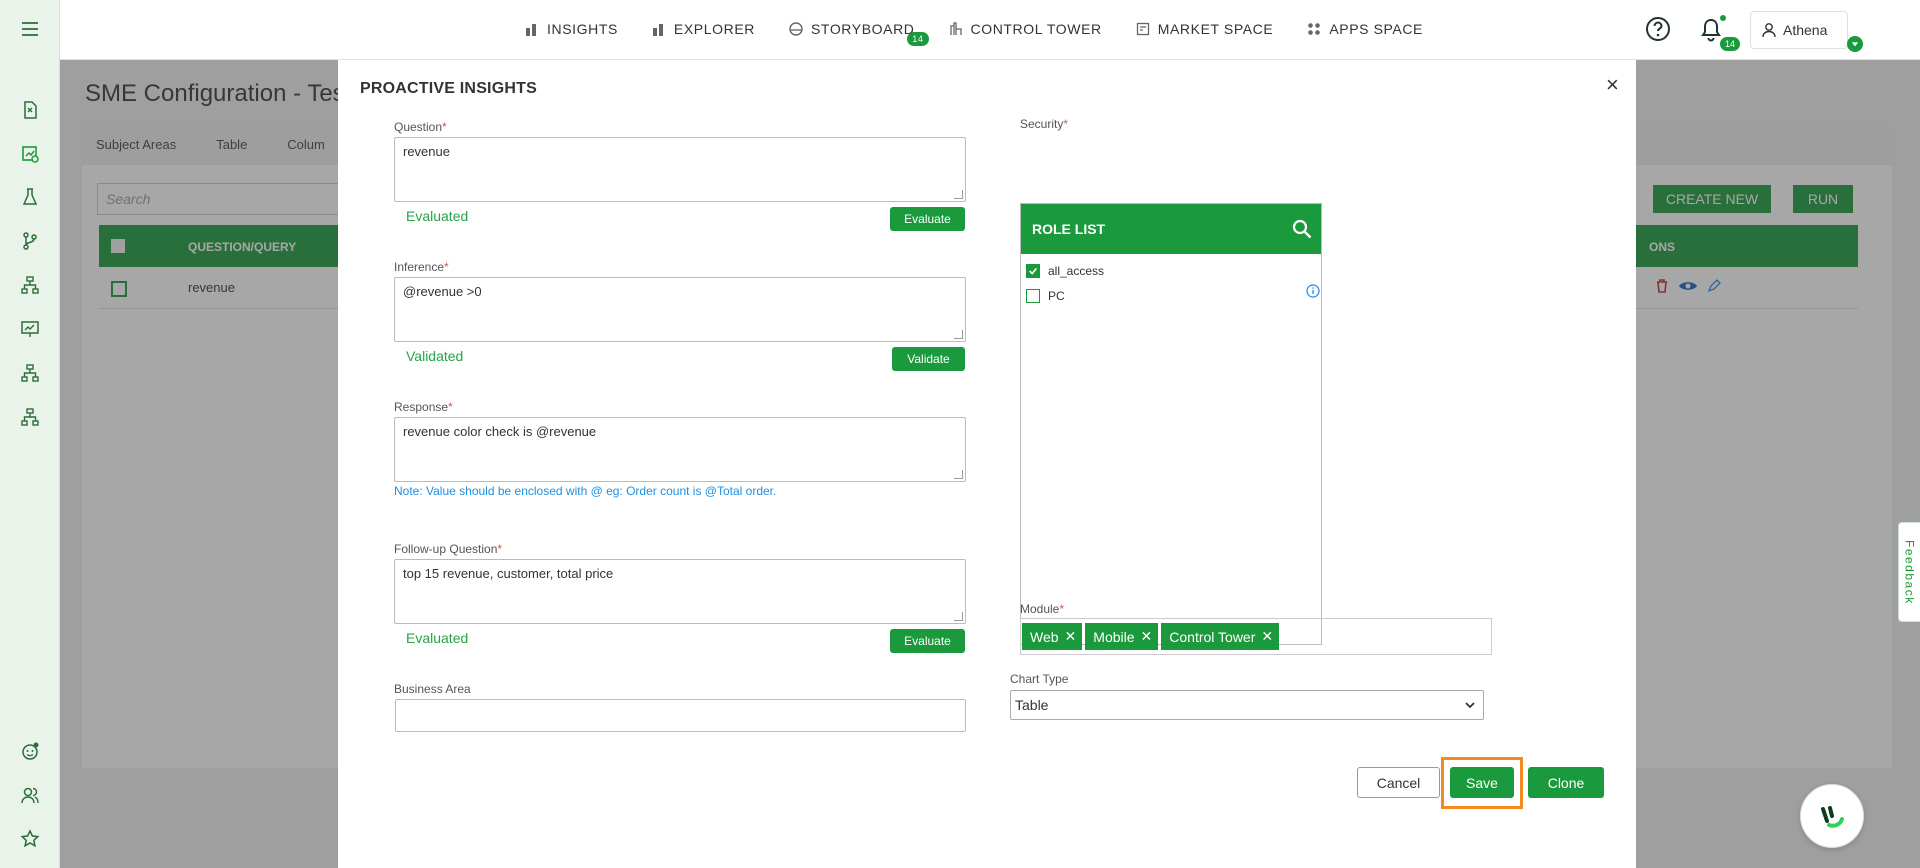  Describe the element at coordinates (1769, 30) in the screenshot. I see `user-icon` at that location.